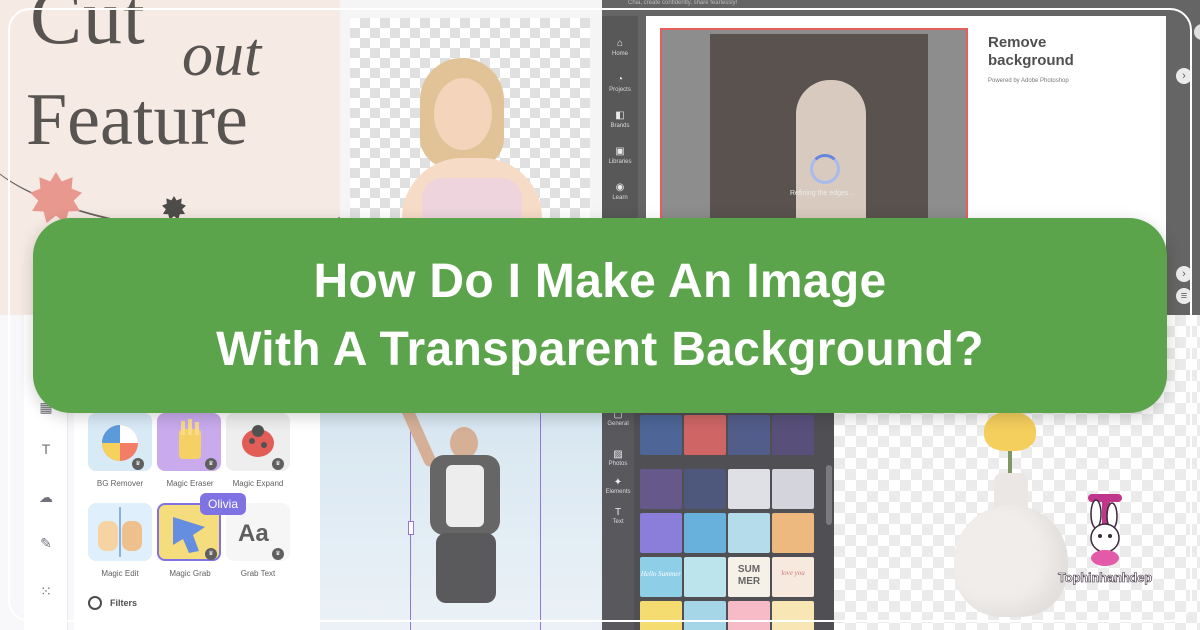 This screenshot has width=1200, height=630. Describe the element at coordinates (46, 497) in the screenshot. I see `upload-cloud-icon: ☁` at that location.